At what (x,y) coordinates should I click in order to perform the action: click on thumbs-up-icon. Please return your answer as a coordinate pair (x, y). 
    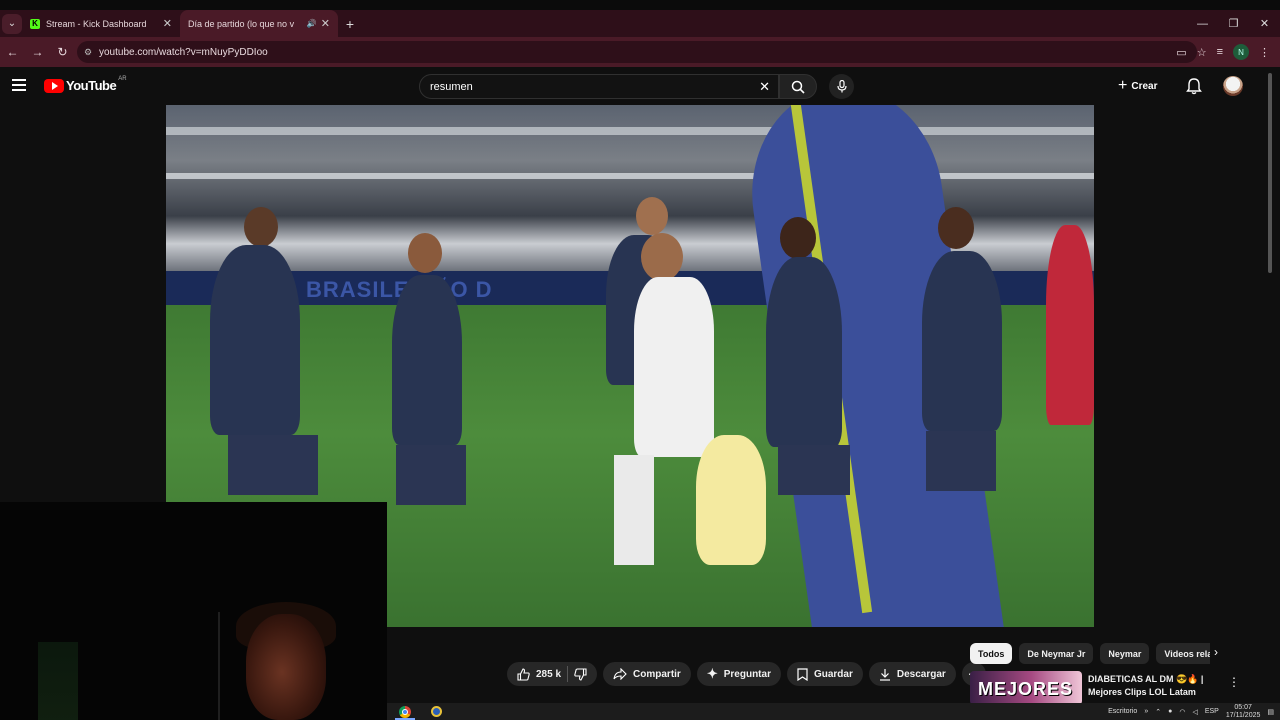
    Looking at the image, I should click on (523, 674).